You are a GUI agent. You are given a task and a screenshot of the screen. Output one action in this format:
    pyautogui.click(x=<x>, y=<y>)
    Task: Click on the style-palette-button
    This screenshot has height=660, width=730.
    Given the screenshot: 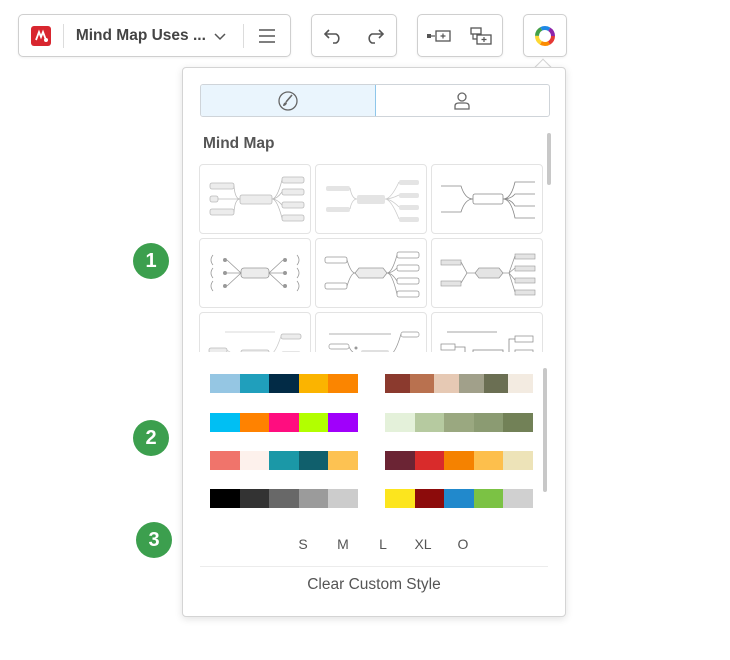 What is the action you would take?
    pyautogui.click(x=545, y=35)
    